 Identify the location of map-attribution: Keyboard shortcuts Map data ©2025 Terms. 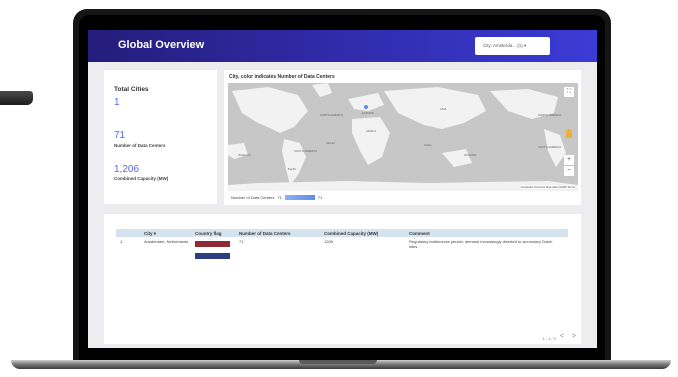
(548, 187).